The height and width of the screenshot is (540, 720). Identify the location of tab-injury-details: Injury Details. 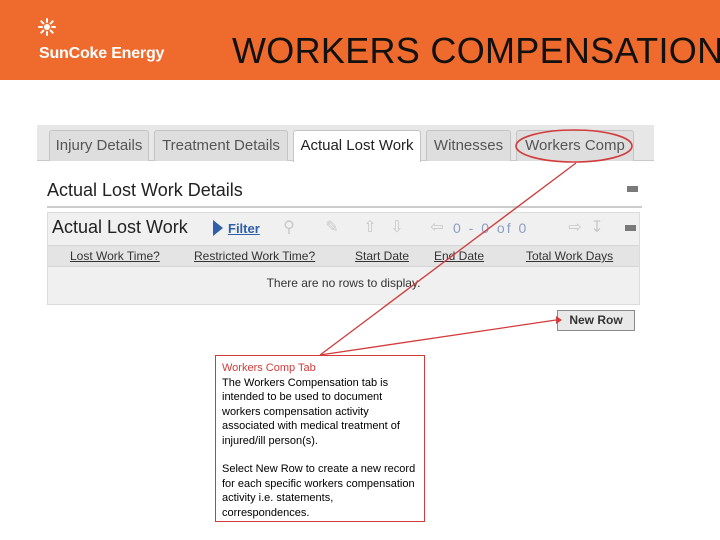
(99, 145).